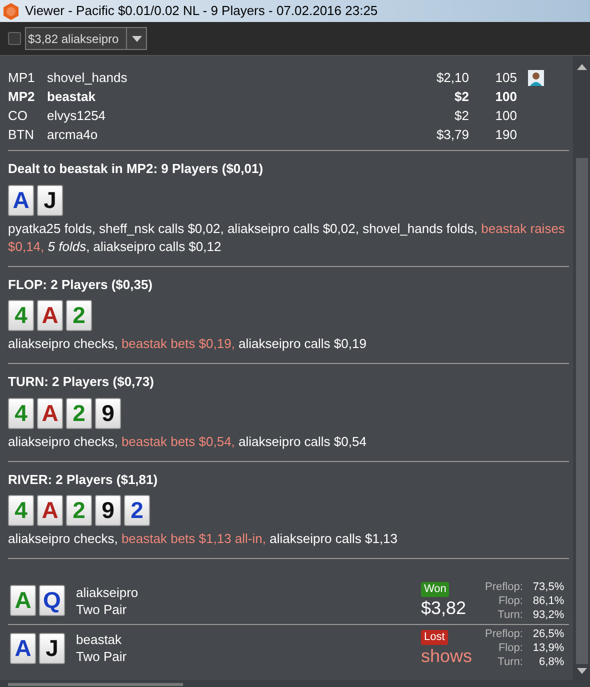 The width and height of the screenshot is (590, 687). Describe the element at coordinates (22, 77) in the screenshot. I see `seat-position: MP1` at that location.